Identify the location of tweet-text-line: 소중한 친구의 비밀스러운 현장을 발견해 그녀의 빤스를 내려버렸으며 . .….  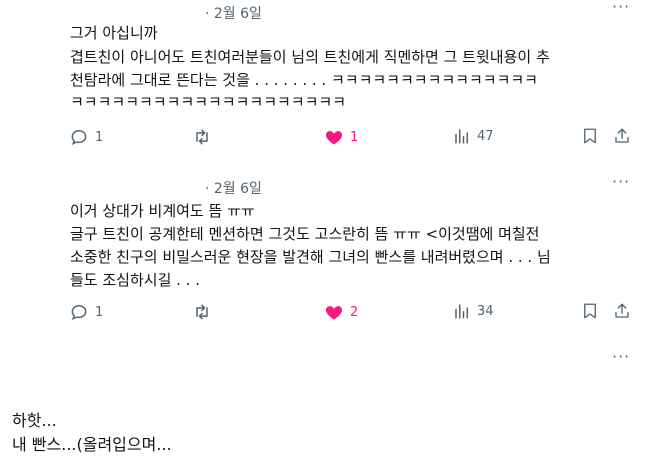
(310, 257).